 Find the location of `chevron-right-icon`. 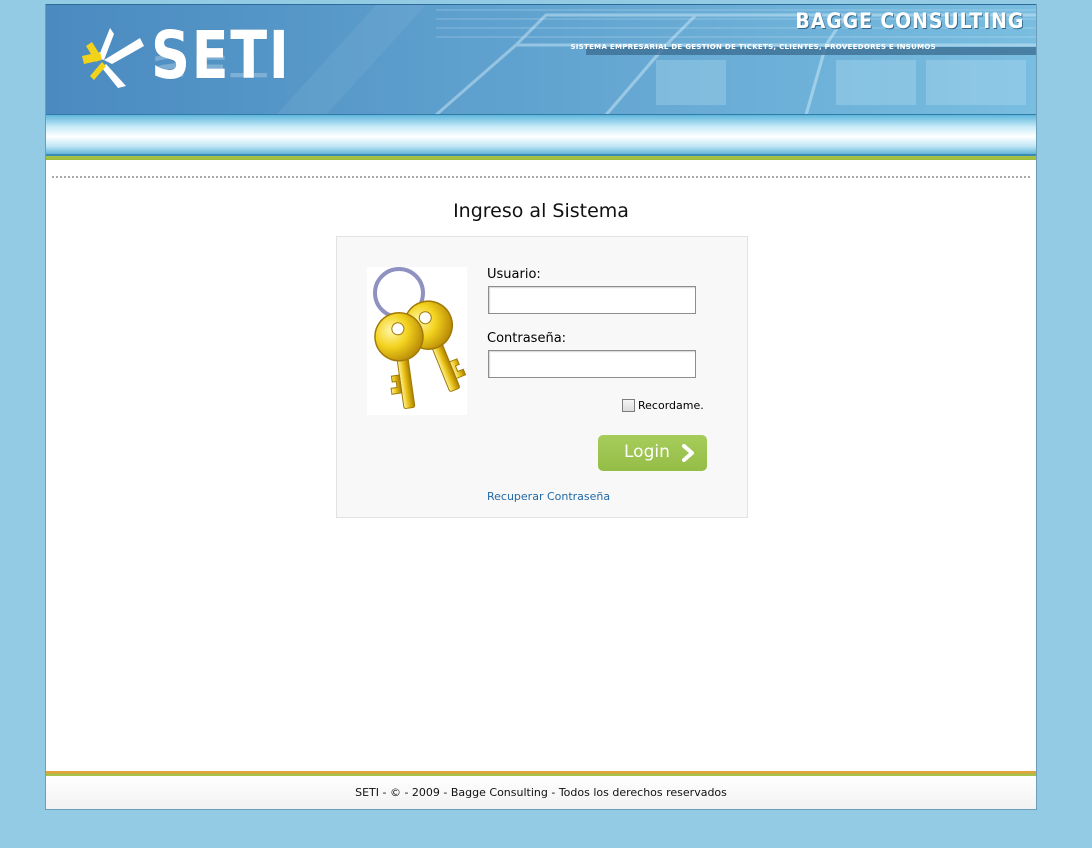

chevron-right-icon is located at coordinates (688, 453).